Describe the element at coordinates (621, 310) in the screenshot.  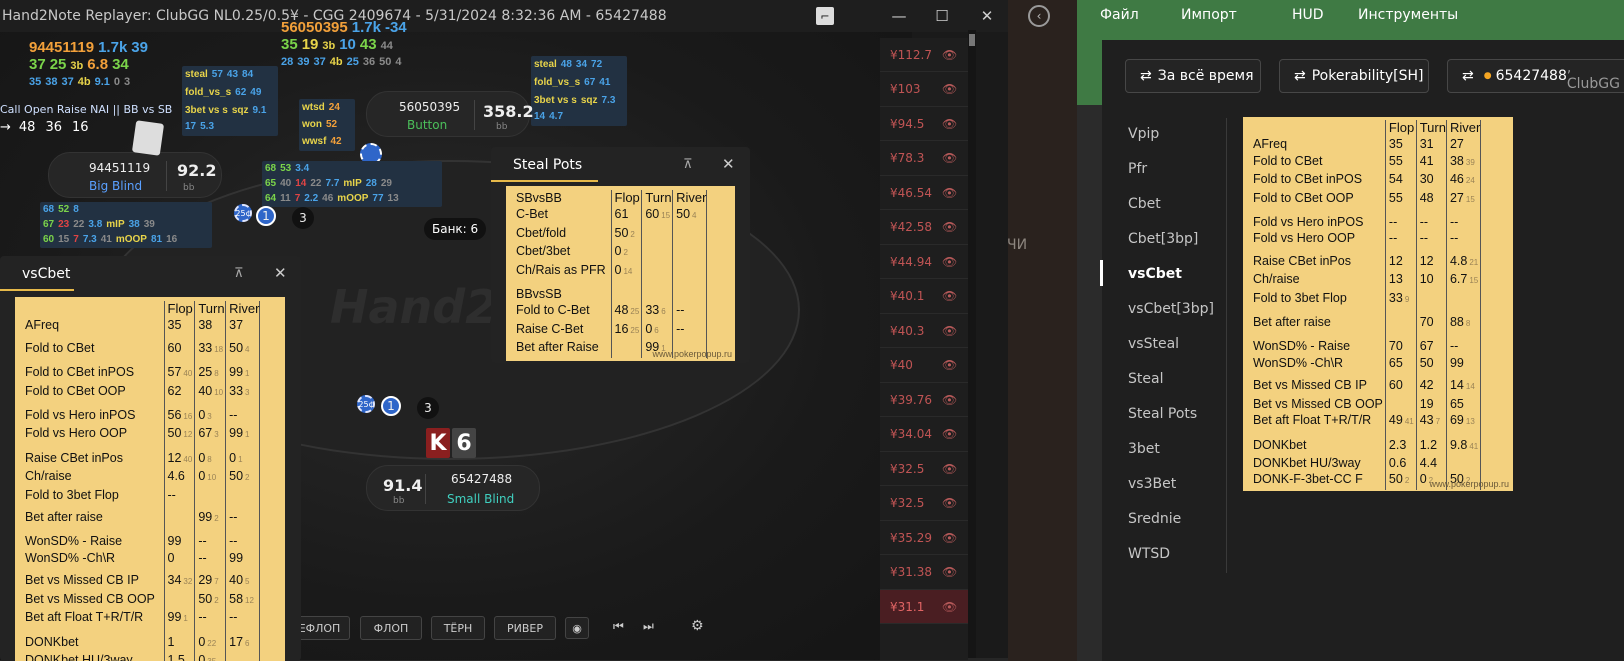
I see `stat-value: 48` at that location.